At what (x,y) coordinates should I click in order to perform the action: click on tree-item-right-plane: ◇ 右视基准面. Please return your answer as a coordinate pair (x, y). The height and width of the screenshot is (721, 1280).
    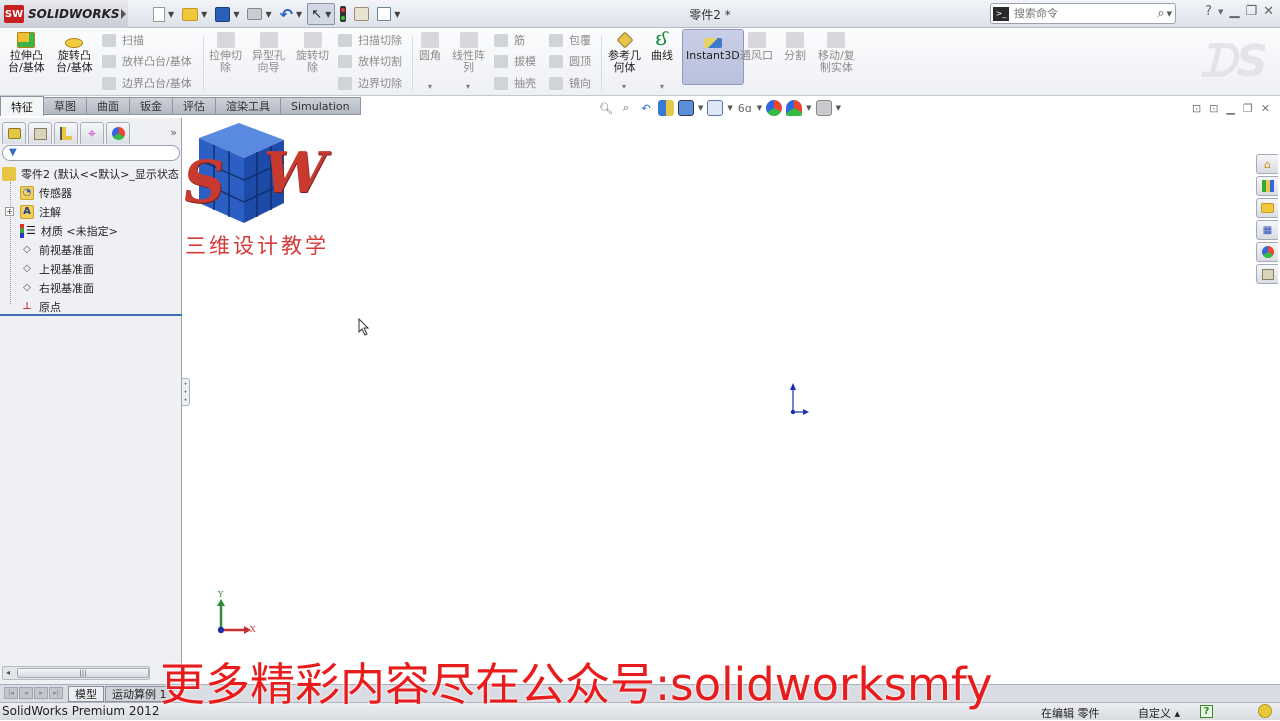
    Looking at the image, I should click on (91, 287).